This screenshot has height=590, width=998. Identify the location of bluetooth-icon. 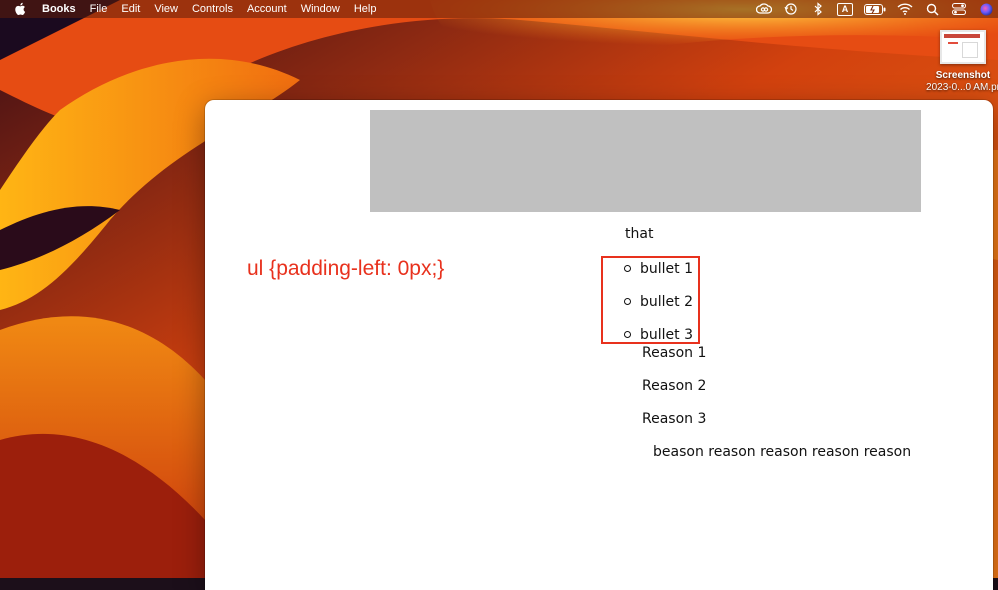
(818, 9).